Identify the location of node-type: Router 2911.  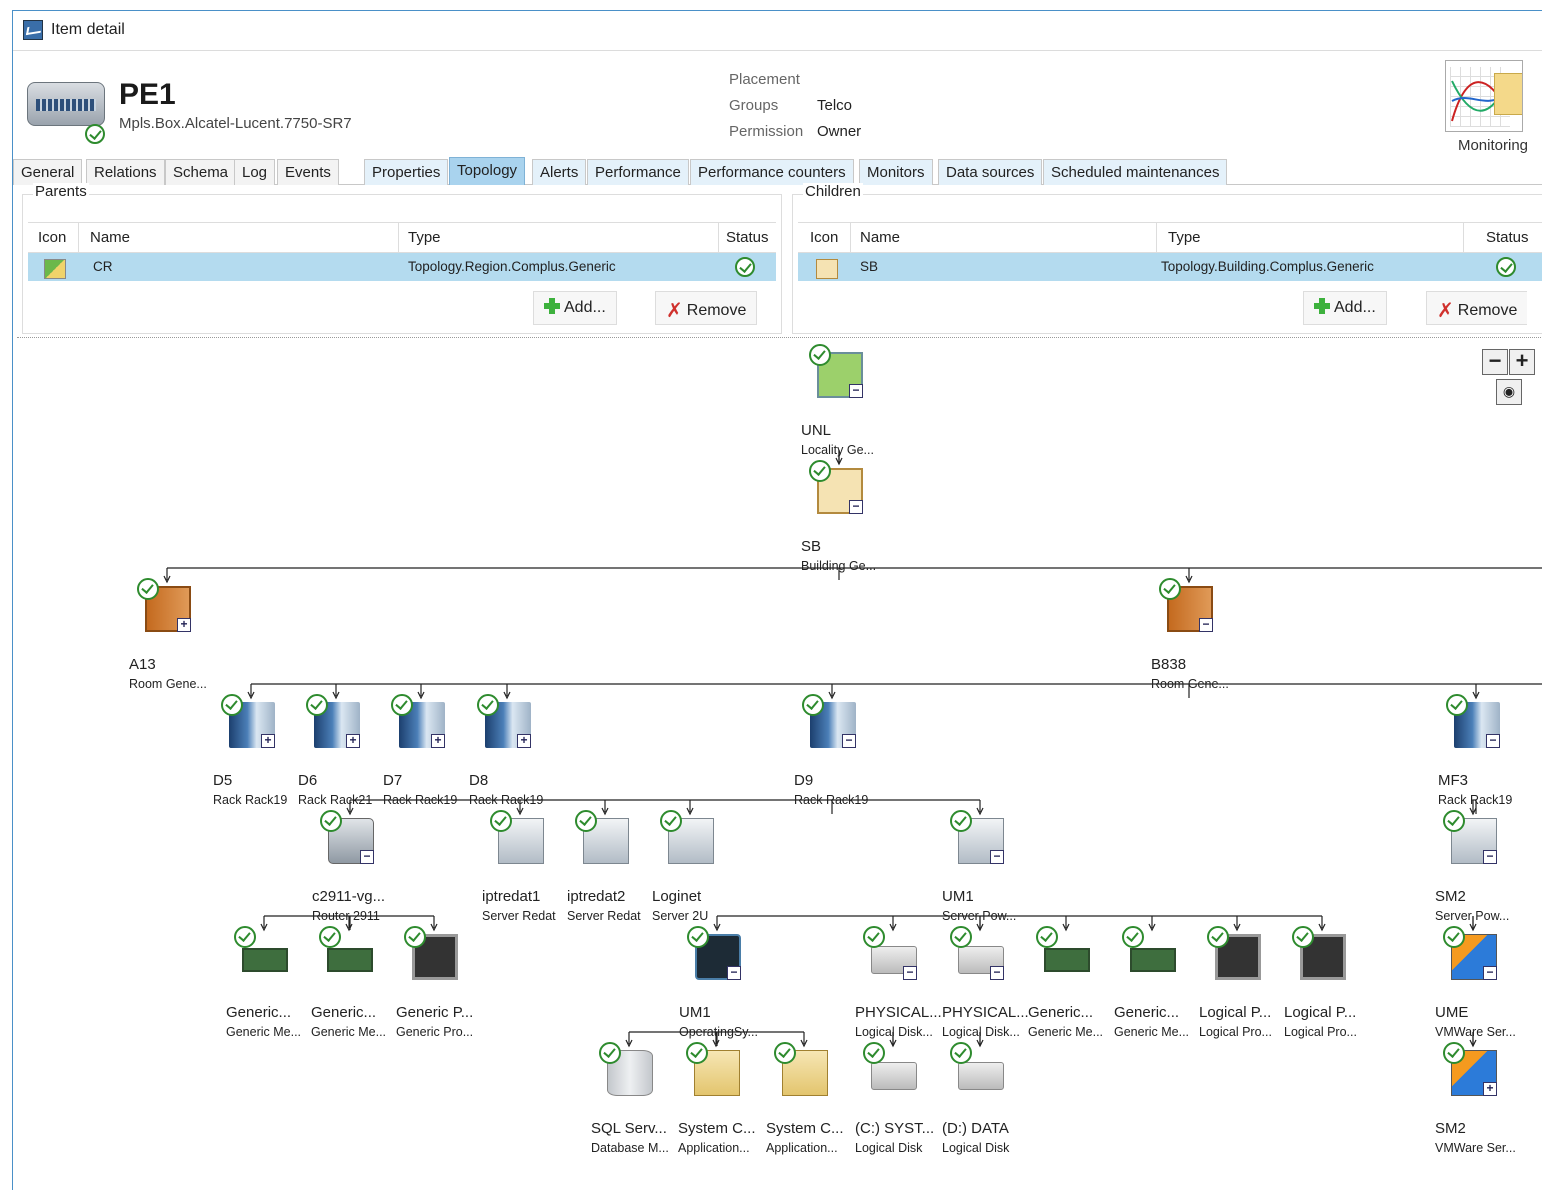
(346, 916).